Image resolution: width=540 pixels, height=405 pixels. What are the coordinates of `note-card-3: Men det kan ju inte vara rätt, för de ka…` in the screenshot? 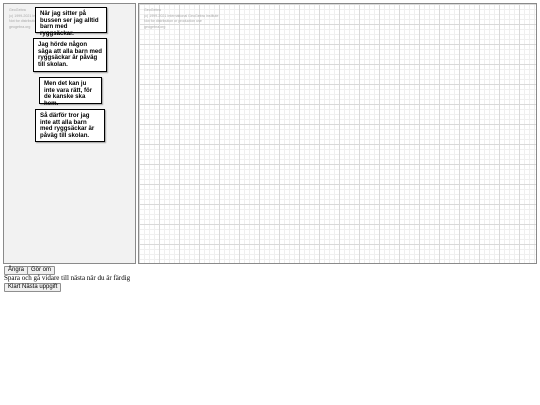 It's located at (70, 92).